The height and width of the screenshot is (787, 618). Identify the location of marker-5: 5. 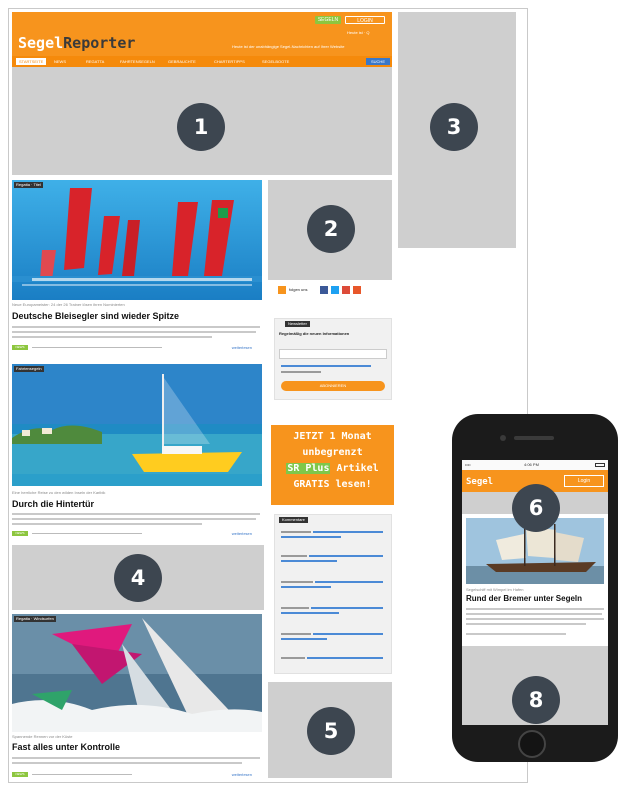
(331, 731).